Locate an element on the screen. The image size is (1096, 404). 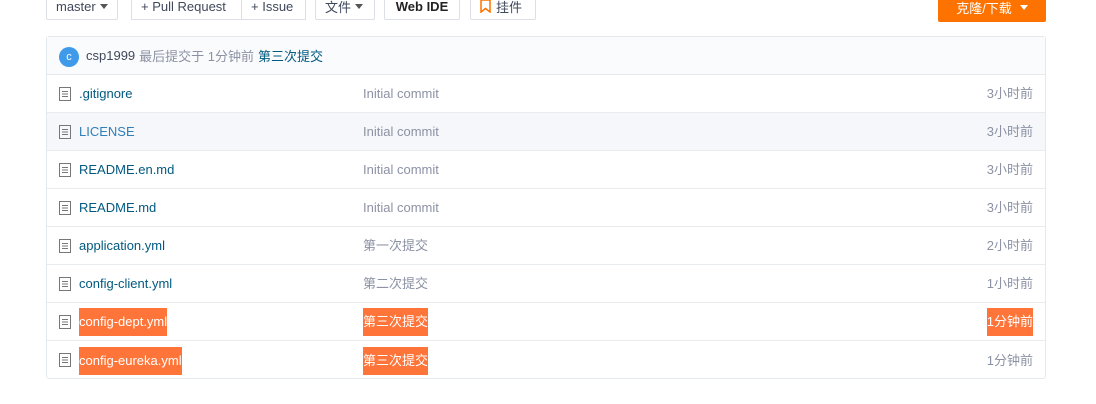
web-ide-label: Web IDE is located at coordinates (422, 7).